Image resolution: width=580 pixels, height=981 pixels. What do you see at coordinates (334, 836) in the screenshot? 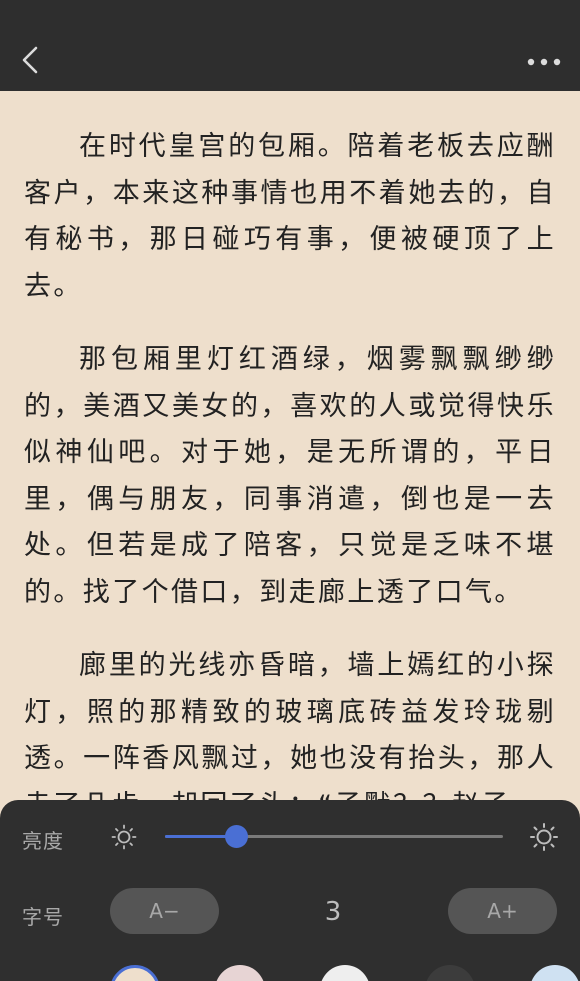
I see `brightness-slider` at bounding box center [334, 836].